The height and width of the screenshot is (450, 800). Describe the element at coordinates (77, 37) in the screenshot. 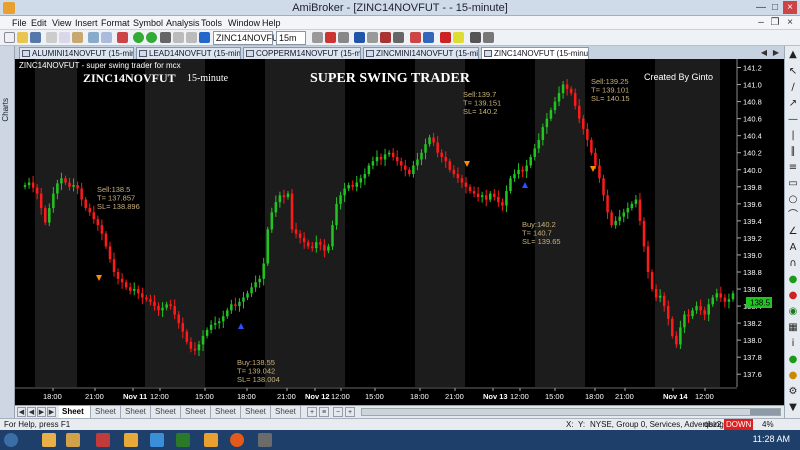

I see `paste-icon` at that location.